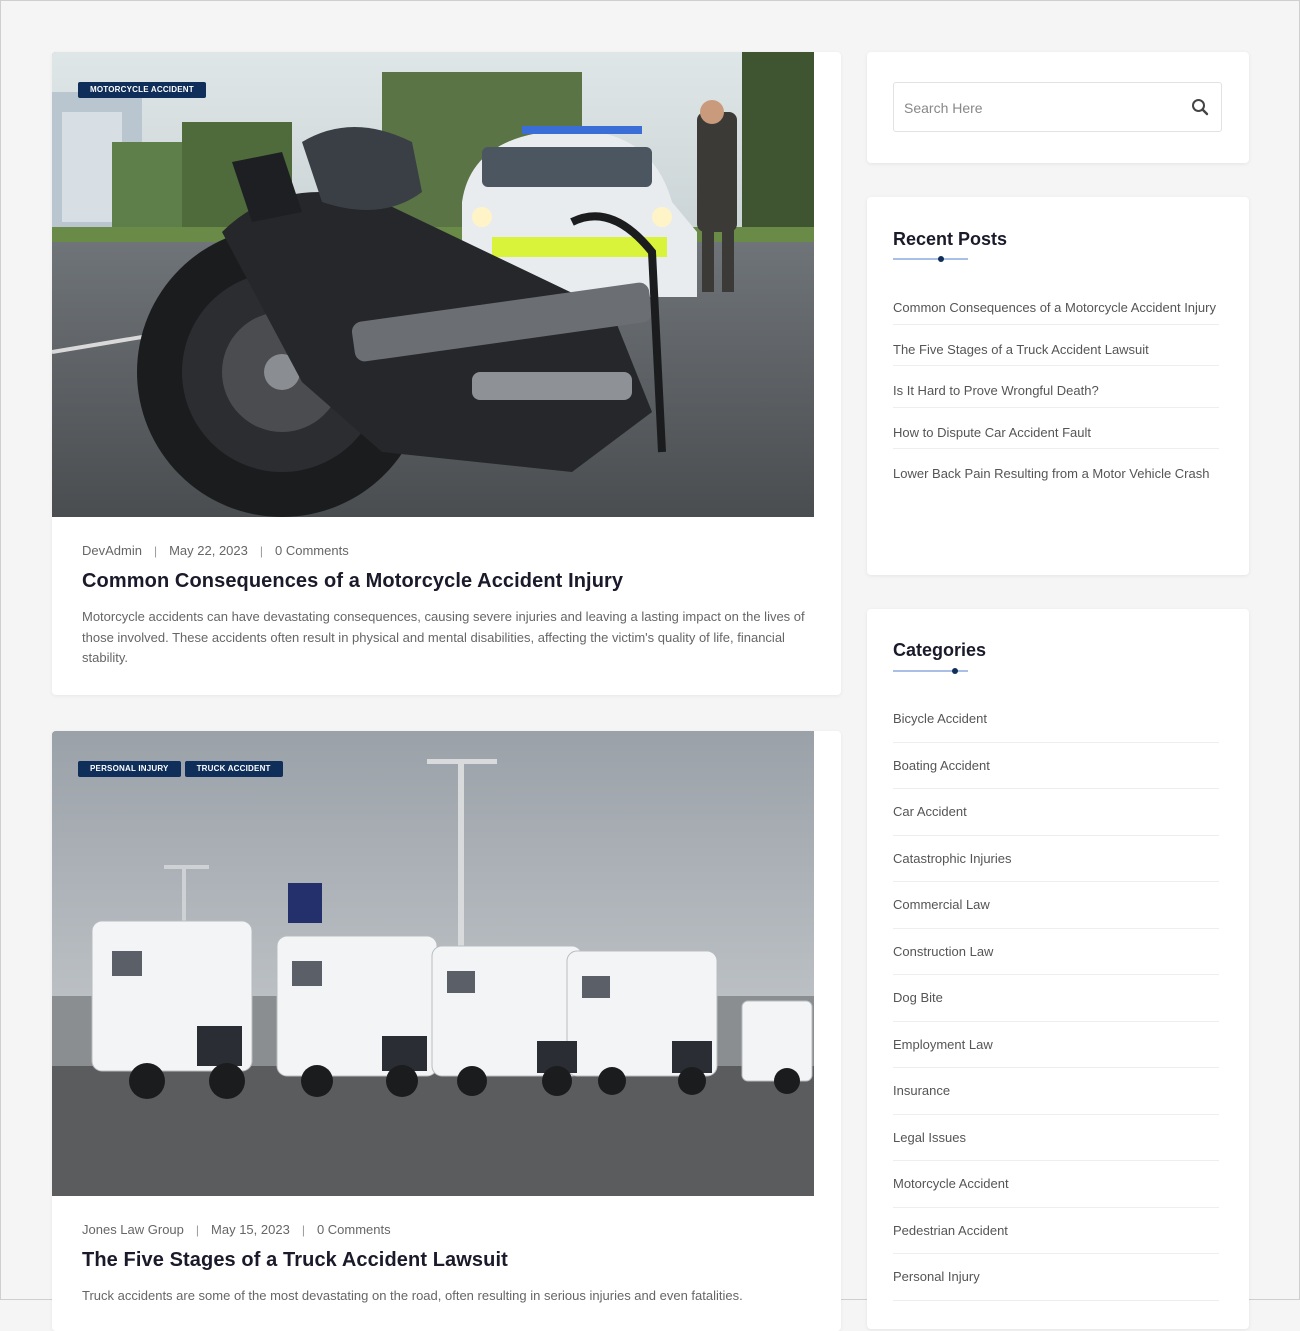  What do you see at coordinates (129, 769) in the screenshot?
I see `tag-badge: PERSONAL INJURY` at bounding box center [129, 769].